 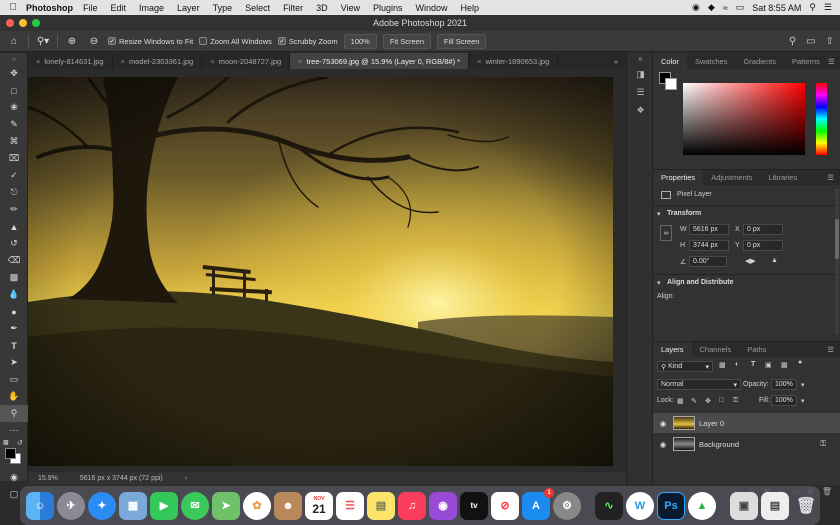 What do you see at coordinates (810, 41) in the screenshot?
I see `workspace-icon: ▭` at bounding box center [810, 41].